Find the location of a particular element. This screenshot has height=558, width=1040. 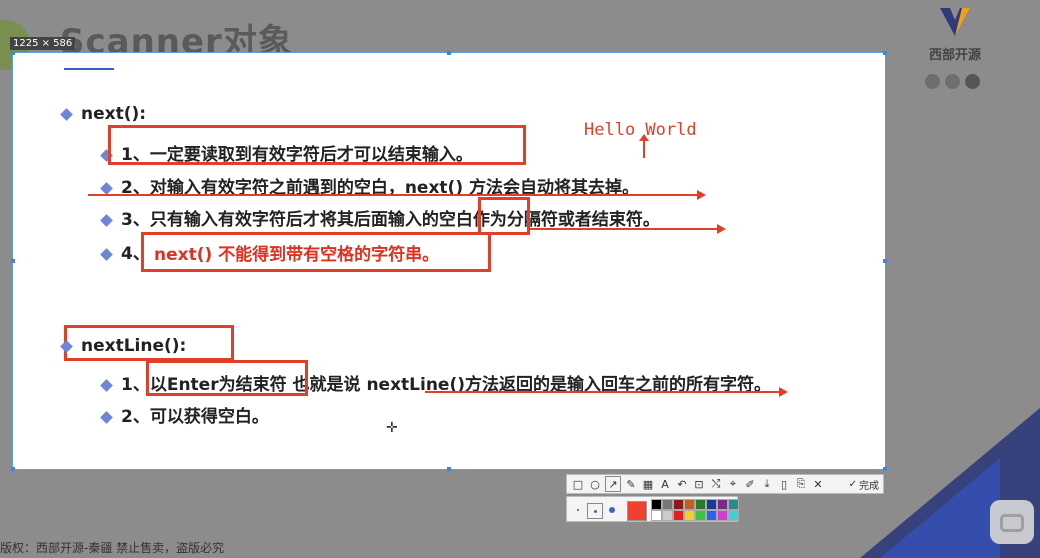

logo-text: 西部开源 is located at coordinates (954, 55).